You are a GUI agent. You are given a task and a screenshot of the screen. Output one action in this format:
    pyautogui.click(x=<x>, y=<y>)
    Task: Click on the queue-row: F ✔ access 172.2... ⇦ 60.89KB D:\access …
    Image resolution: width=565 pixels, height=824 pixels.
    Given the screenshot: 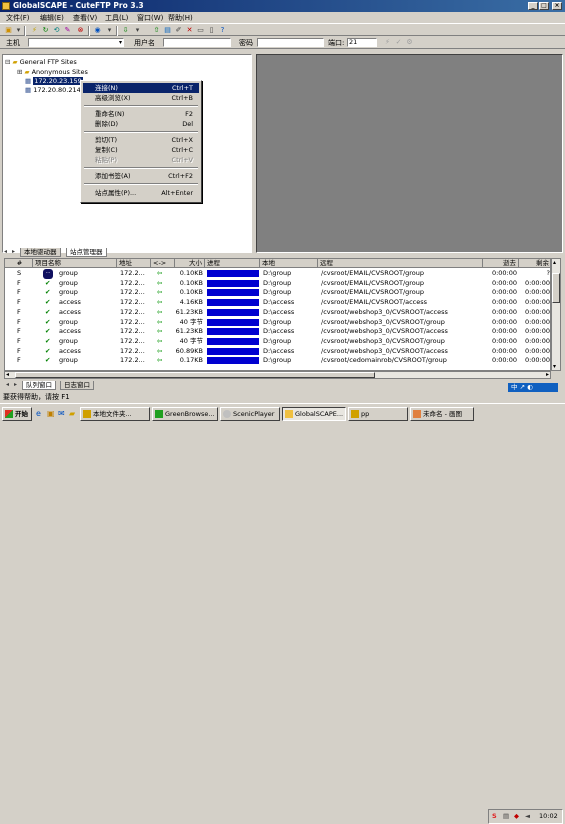 What is the action you would take?
    pyautogui.click(x=277, y=352)
    